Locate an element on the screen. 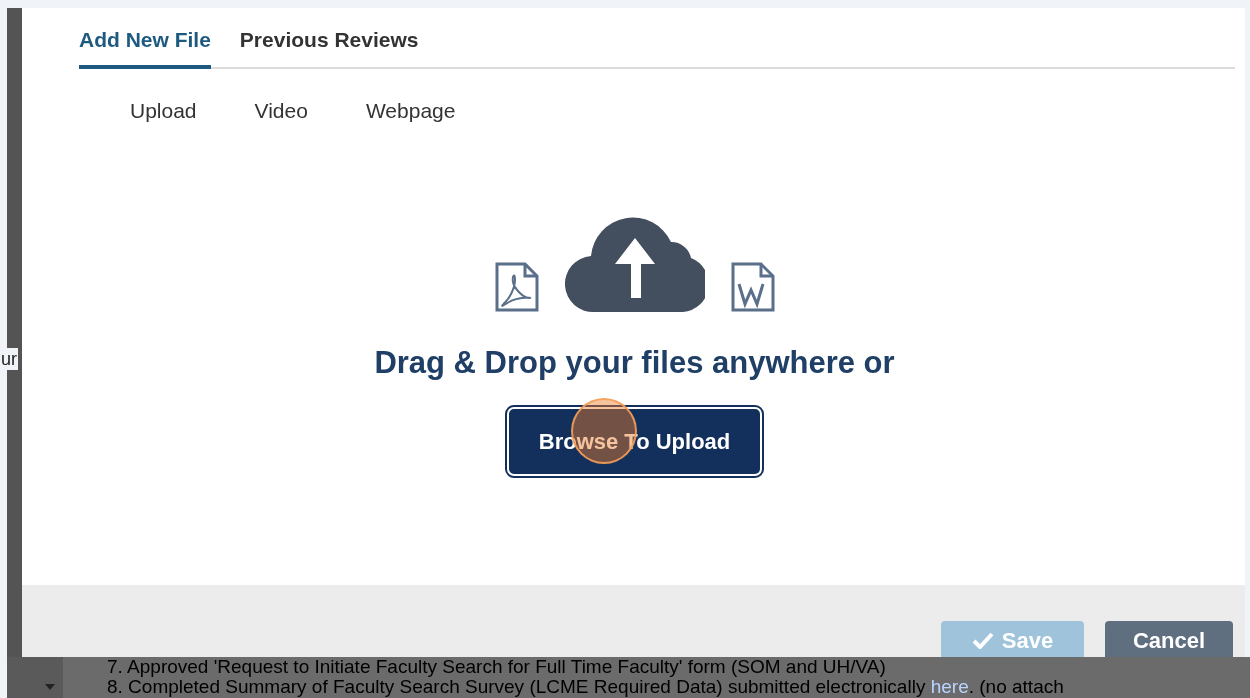 The image size is (1250, 698). cancel-button: Cancel is located at coordinates (1169, 639).